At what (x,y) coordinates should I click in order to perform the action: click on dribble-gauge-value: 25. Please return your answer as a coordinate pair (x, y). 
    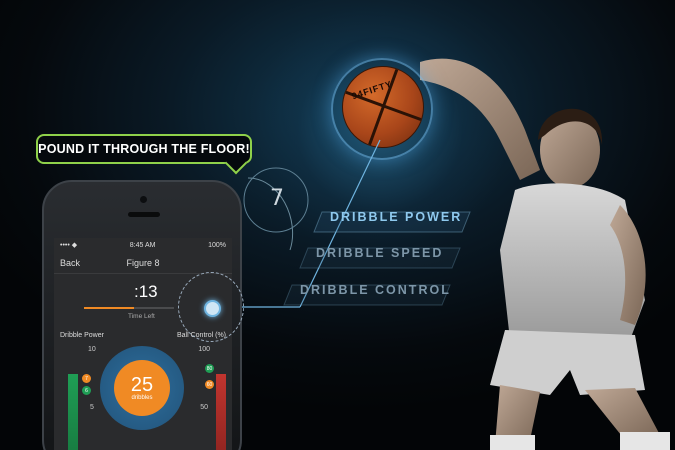
    Looking at the image, I should click on (142, 385).